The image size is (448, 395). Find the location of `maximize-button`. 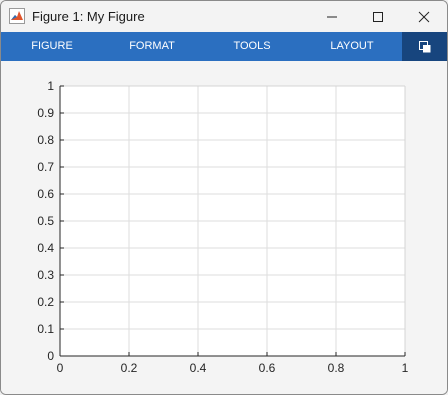

maximize-button is located at coordinates (378, 16).